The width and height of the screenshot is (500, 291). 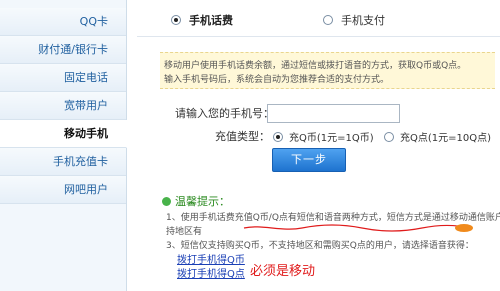 I want to click on tip-line-1: 1、使用手机话费充值Q币/Q点有短信和语音两种方式，短信方式是通过移动通信账户, so click(x=333, y=218).